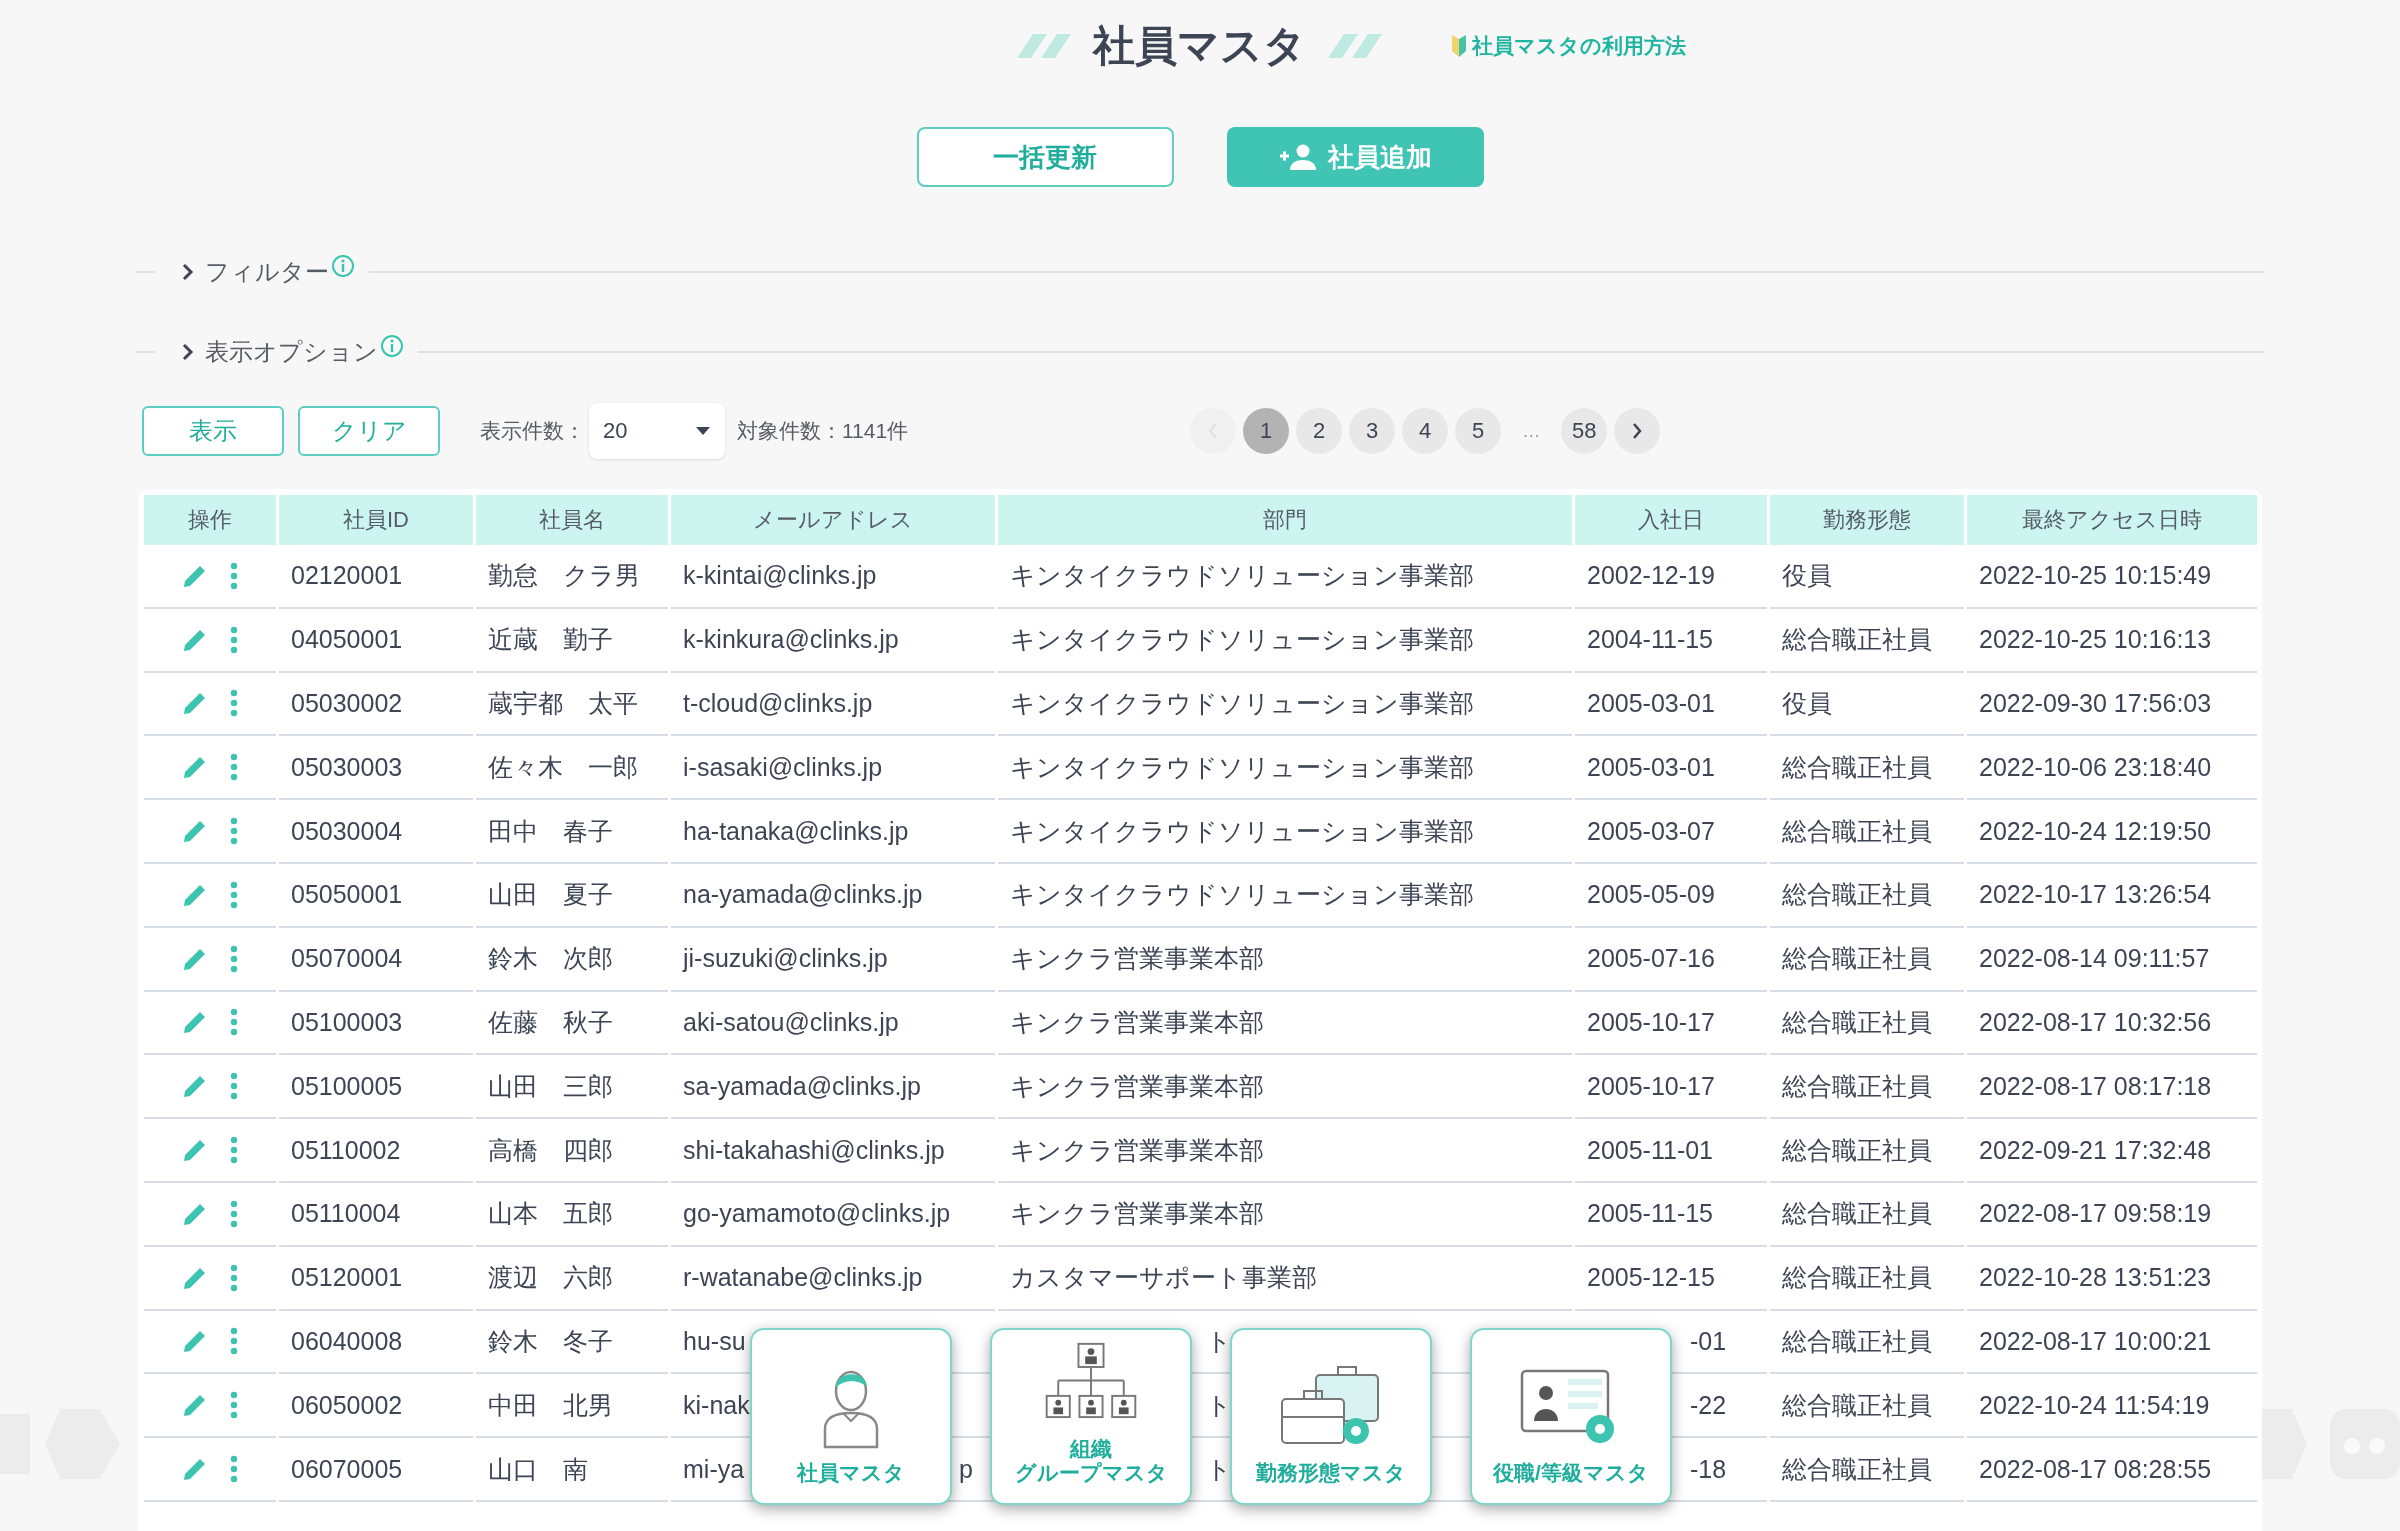 Image resolution: width=2400 pixels, height=1531 pixels. Describe the element at coordinates (966, 1469) in the screenshot. I see `table-cell: p` at that location.